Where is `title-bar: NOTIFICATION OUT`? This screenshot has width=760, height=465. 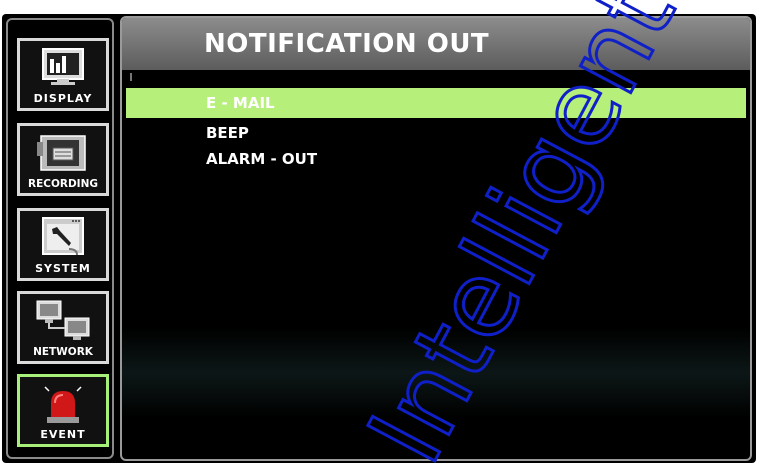 title-bar: NOTIFICATION OUT is located at coordinates (436, 44).